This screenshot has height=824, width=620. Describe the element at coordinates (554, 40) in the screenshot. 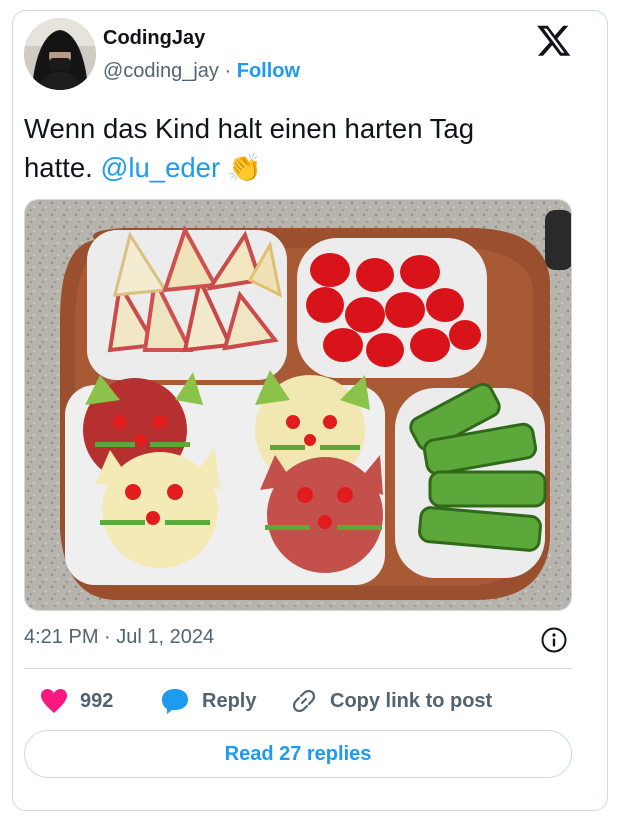

I see `x-logo-icon` at that location.